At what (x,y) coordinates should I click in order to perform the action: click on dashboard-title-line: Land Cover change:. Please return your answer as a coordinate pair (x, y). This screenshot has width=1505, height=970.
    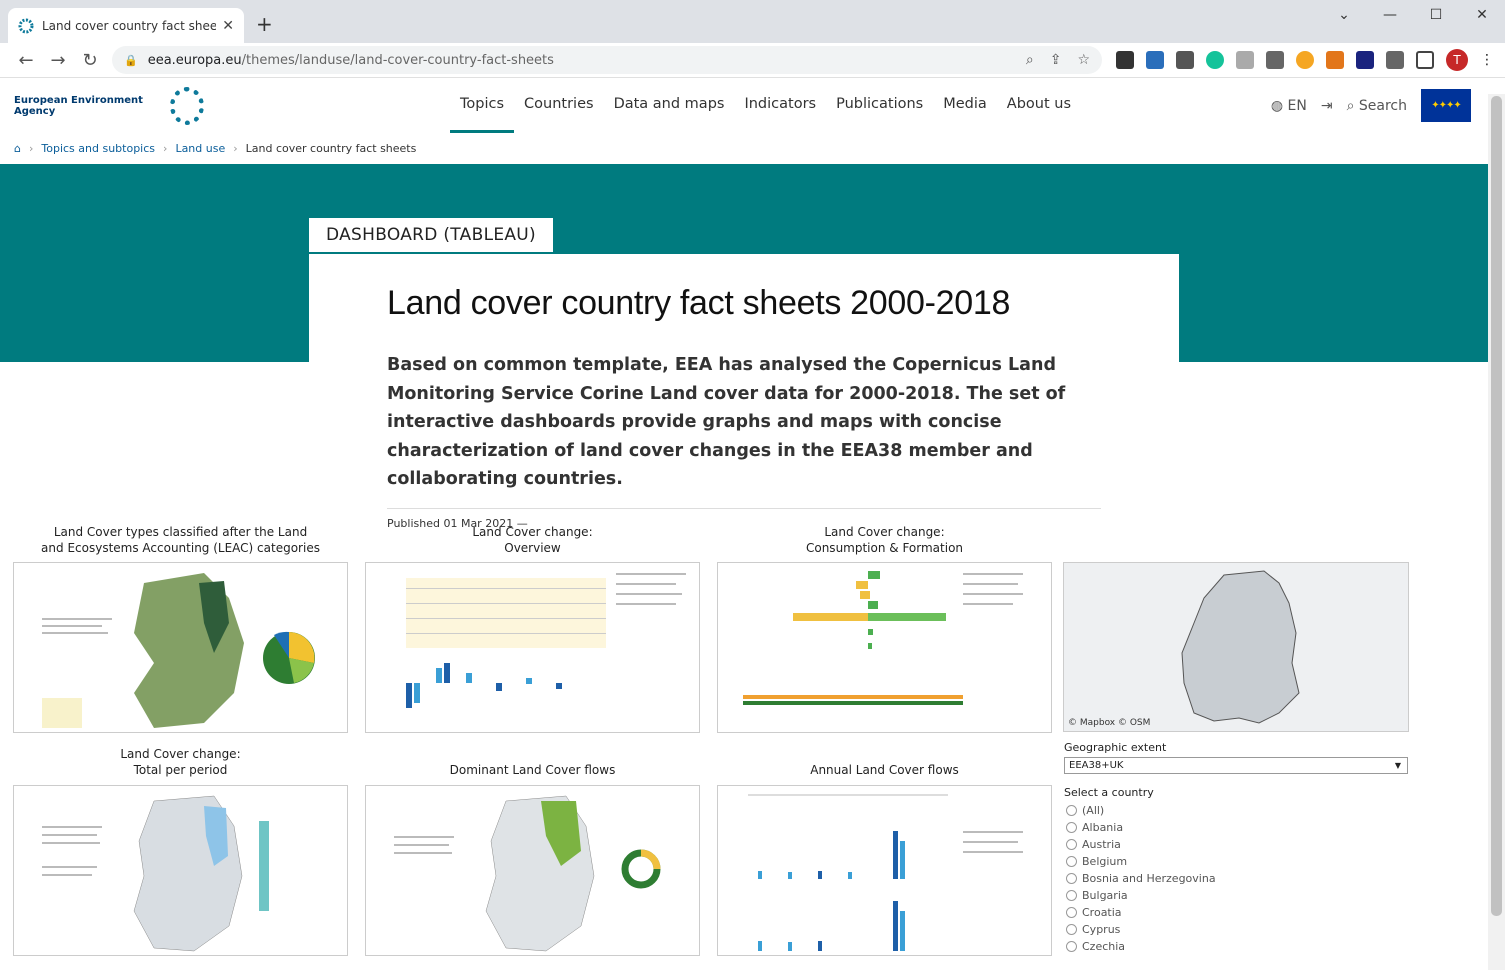
    Looking at the image, I should click on (180, 754).